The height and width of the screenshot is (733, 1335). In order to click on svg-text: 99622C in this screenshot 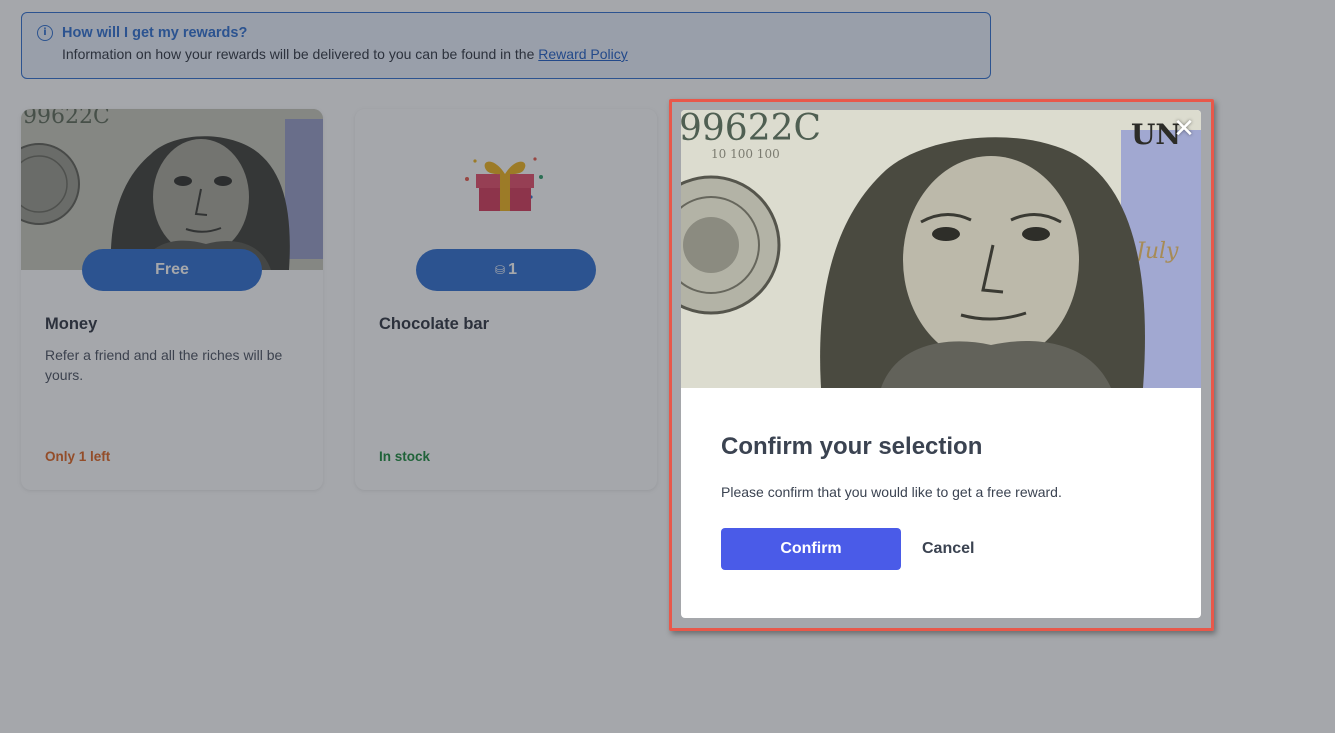, I will do `click(751, 129)`.